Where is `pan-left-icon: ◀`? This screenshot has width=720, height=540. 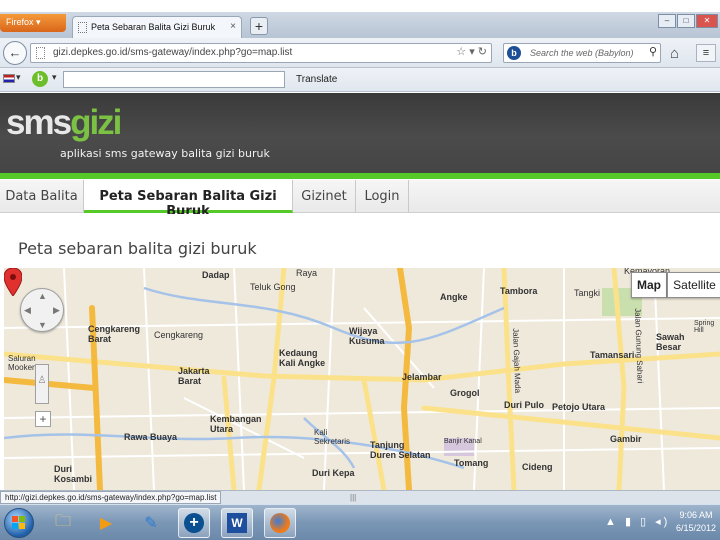
pan-left-icon: ◀ is located at coordinates (27, 310).